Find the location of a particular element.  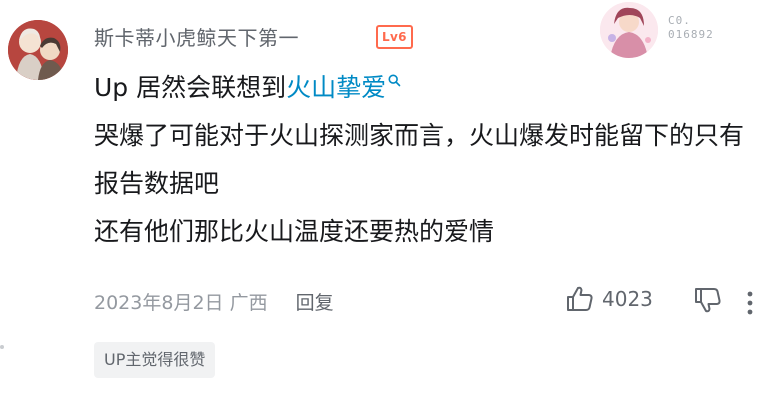

avatar is located at coordinates (38, 50).